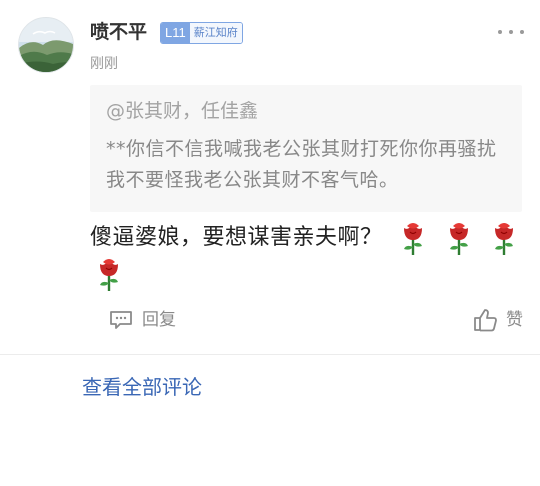 This screenshot has height=486, width=540. Describe the element at coordinates (121, 320) in the screenshot. I see `comment-bubble-icon` at that location.